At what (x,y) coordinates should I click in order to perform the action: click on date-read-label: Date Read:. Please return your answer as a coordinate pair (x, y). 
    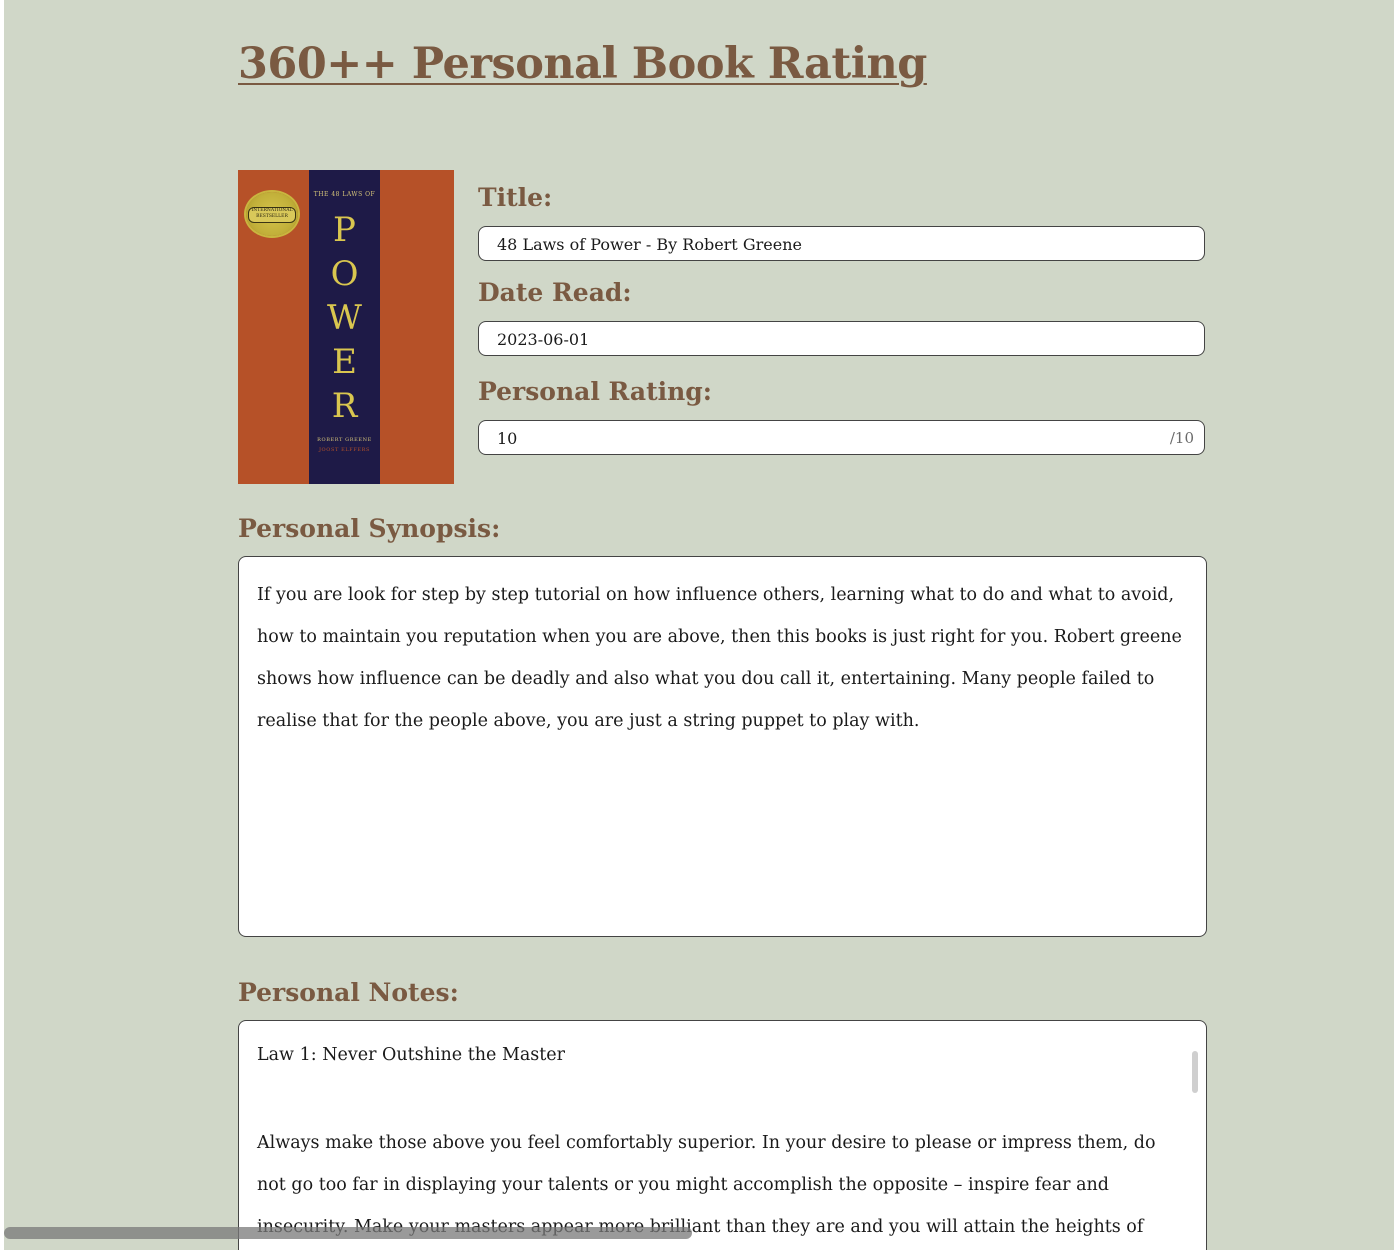
    Looking at the image, I should click on (555, 292).